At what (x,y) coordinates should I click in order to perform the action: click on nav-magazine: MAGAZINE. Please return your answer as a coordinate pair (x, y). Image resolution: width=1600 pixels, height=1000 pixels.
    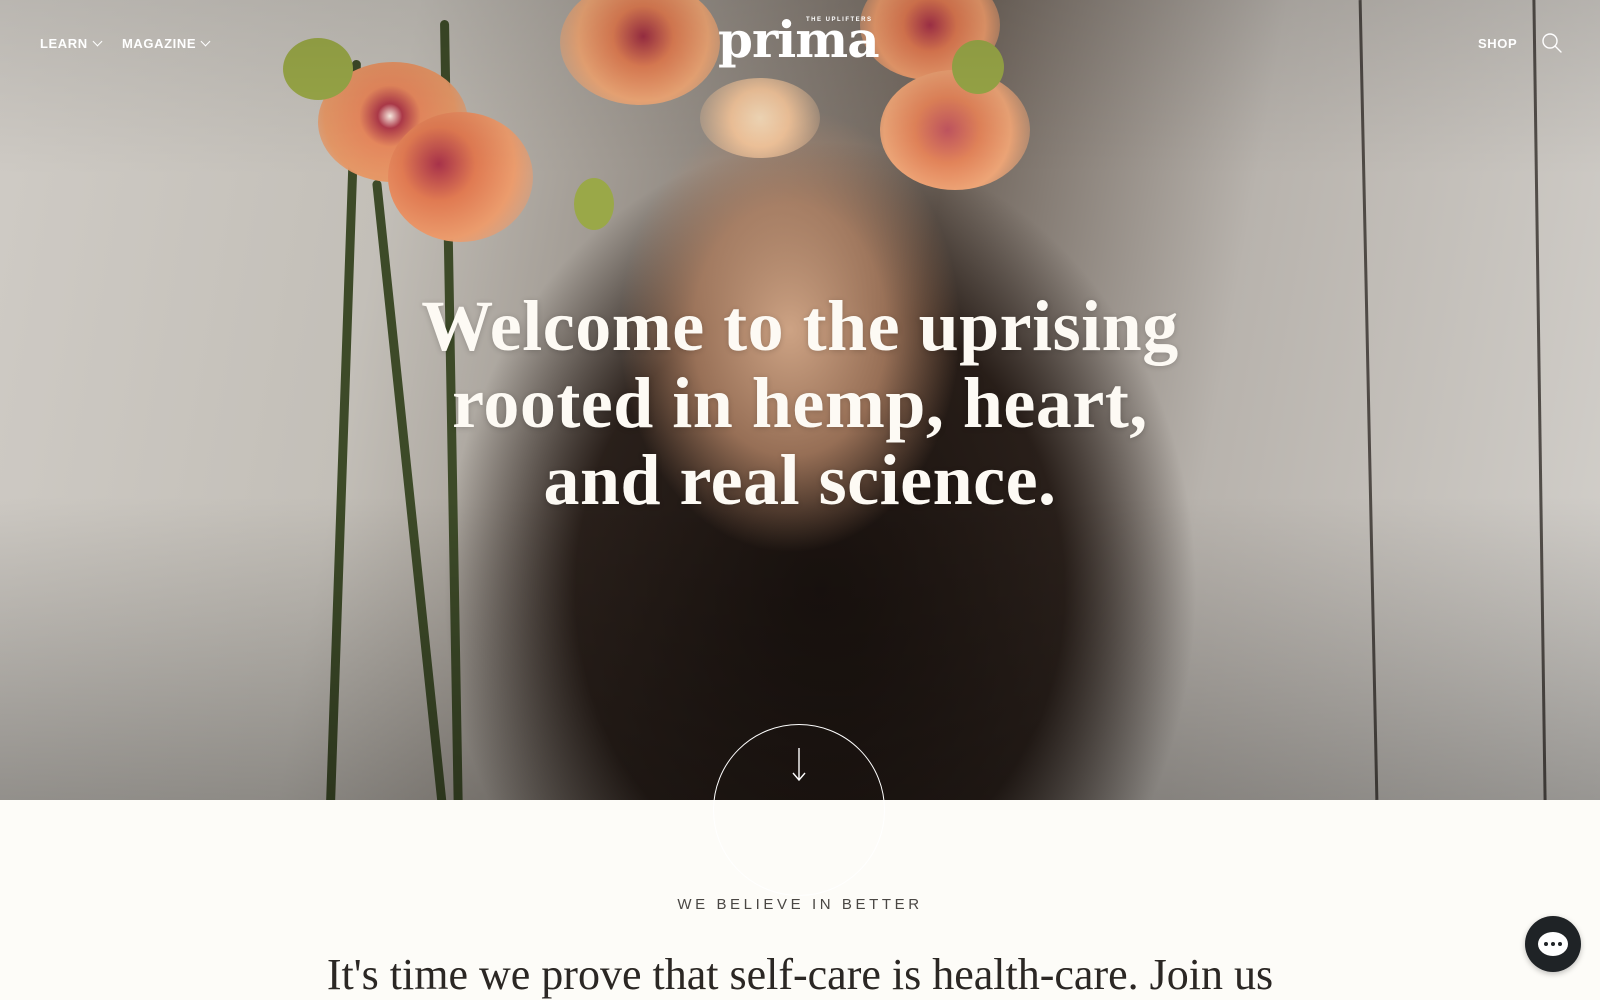
    Looking at the image, I should click on (166, 43).